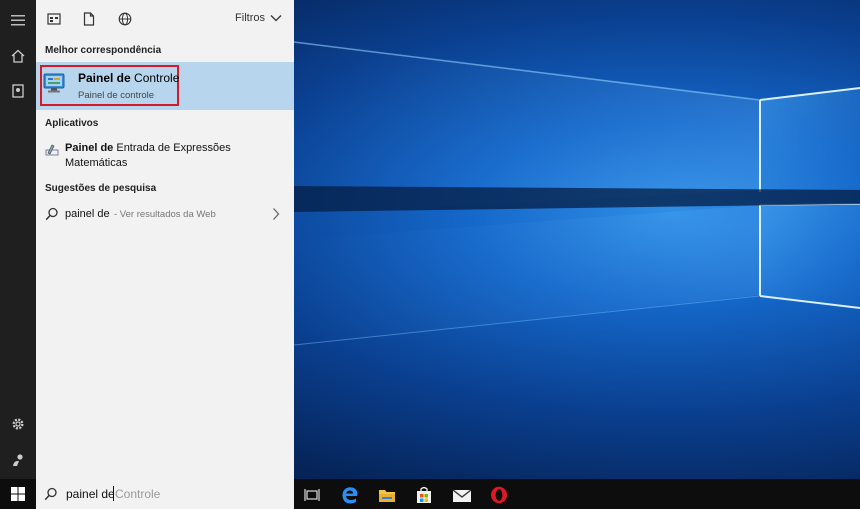 This screenshot has width=860, height=509. What do you see at coordinates (52, 151) in the screenshot?
I see `math-input-panel-icon` at bounding box center [52, 151].